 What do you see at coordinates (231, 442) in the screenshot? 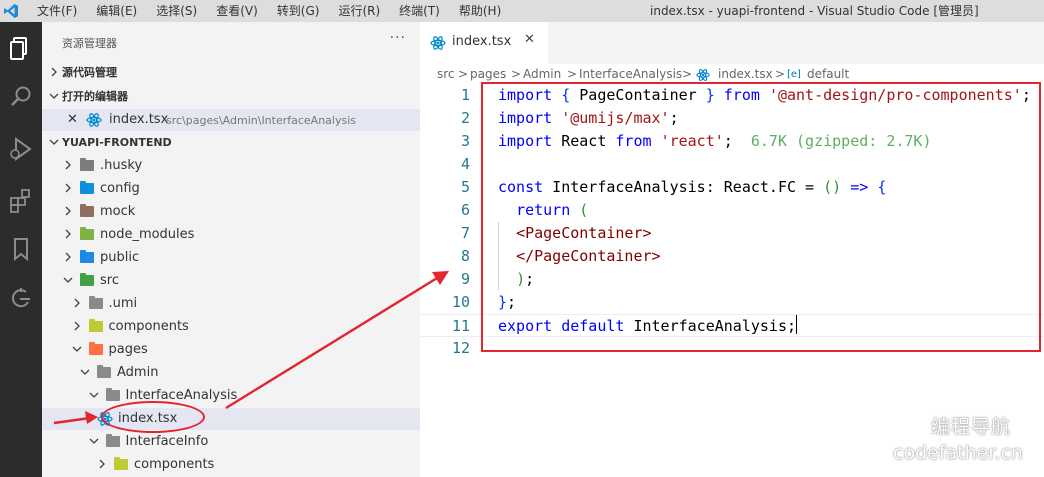
I see `tree-folder-interfaceinfo: InterfaceInfo` at bounding box center [231, 442].